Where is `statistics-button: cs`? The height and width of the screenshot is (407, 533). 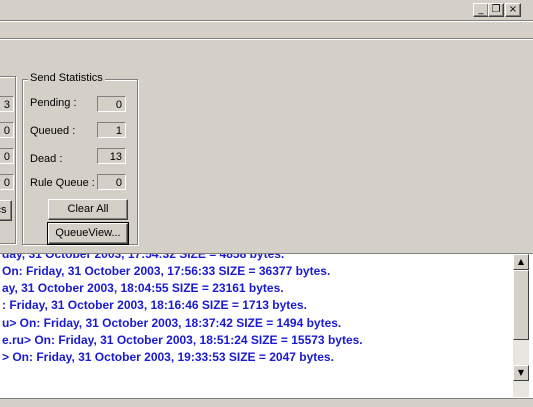
statistics-button: cs is located at coordinates (6, 210).